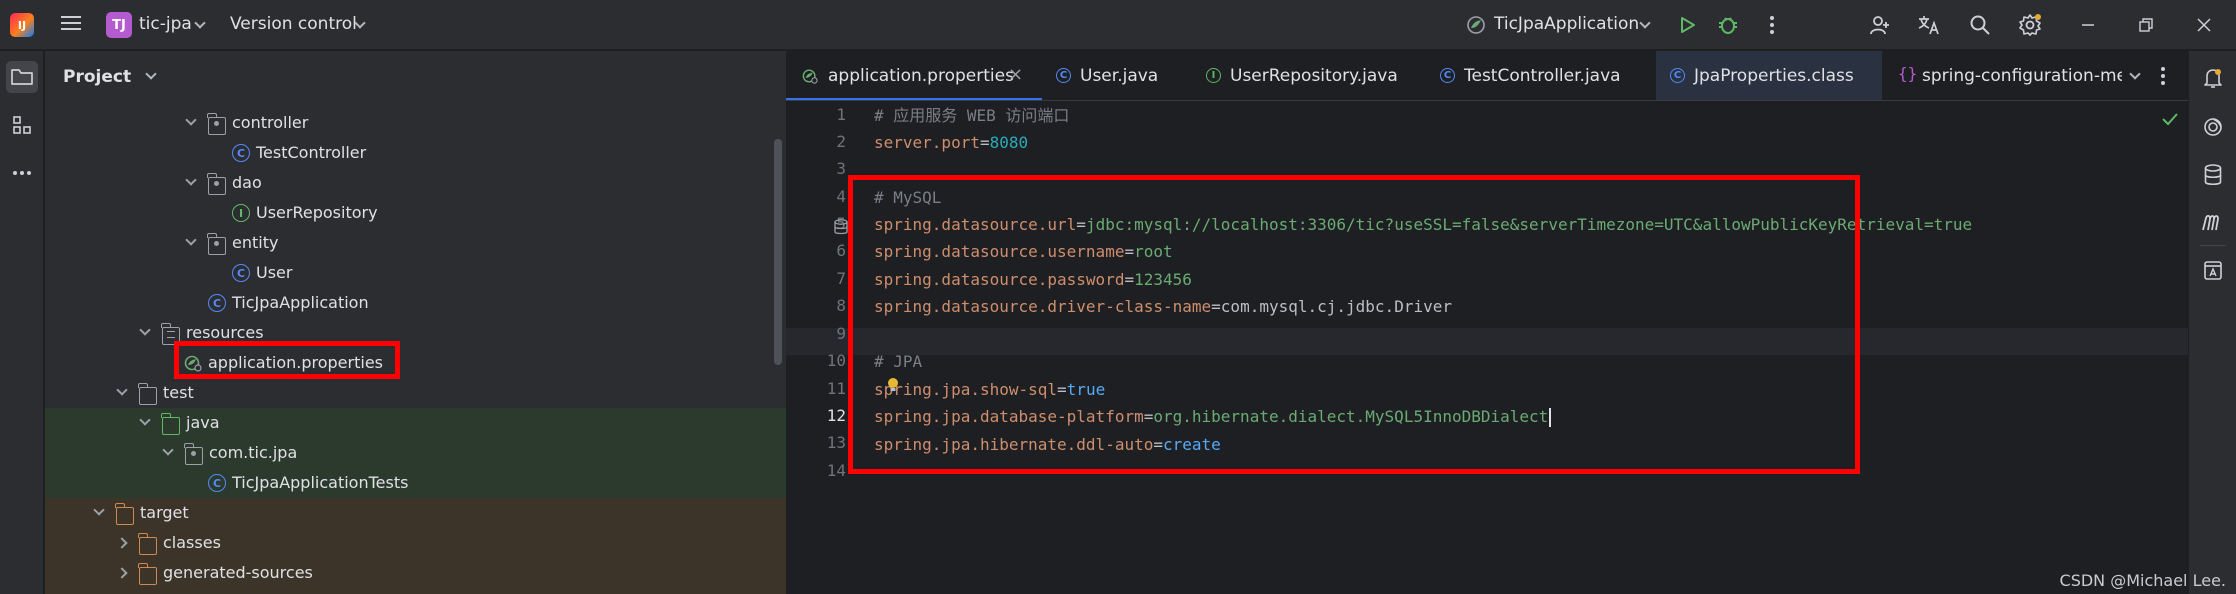 This screenshot has height=594, width=2236. Describe the element at coordinates (270, 122) in the screenshot. I see `tree-item-label: controller` at that location.